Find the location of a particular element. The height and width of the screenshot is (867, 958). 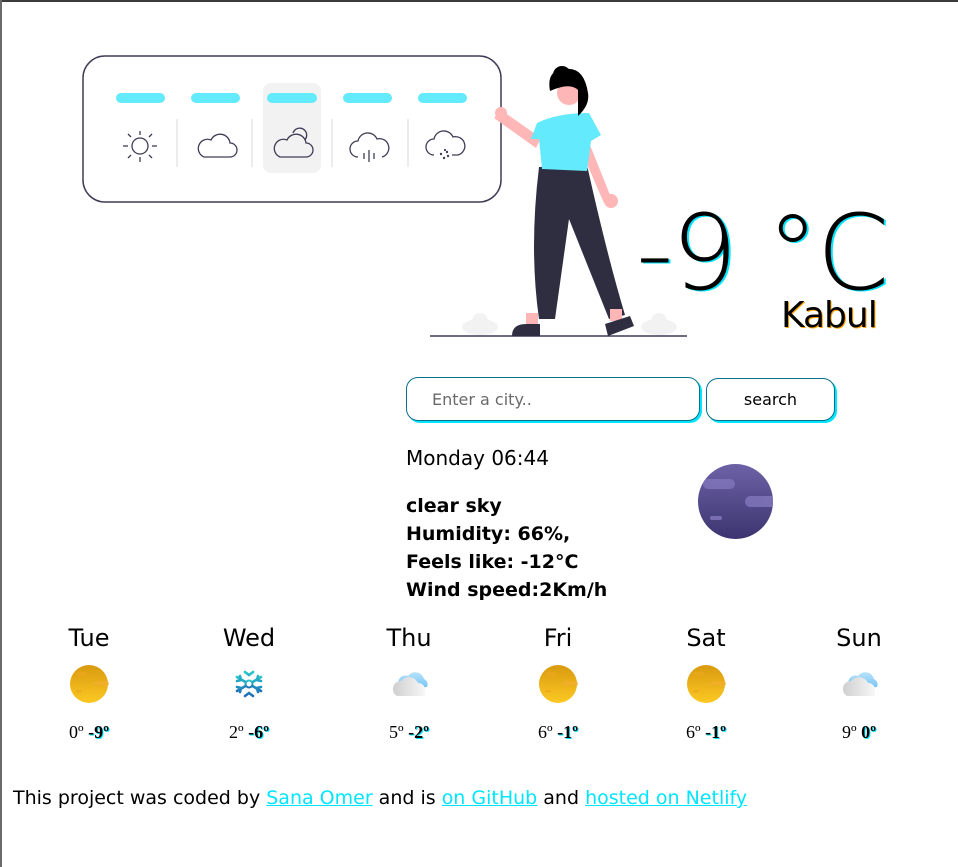

forecast-day-name: Thu is located at coordinates (409, 638).